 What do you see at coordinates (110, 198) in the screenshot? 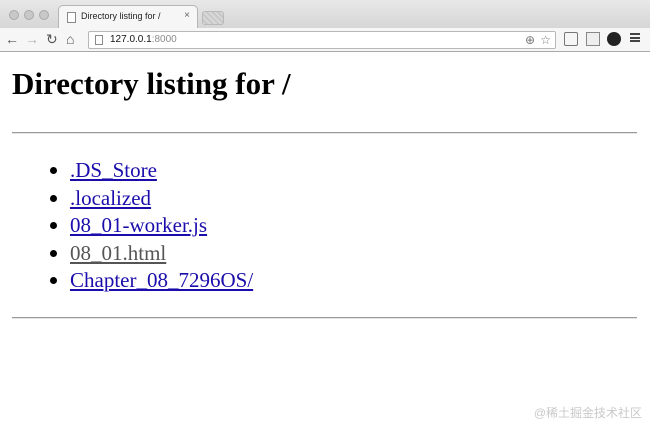
I see `file-link: .localized` at bounding box center [110, 198].